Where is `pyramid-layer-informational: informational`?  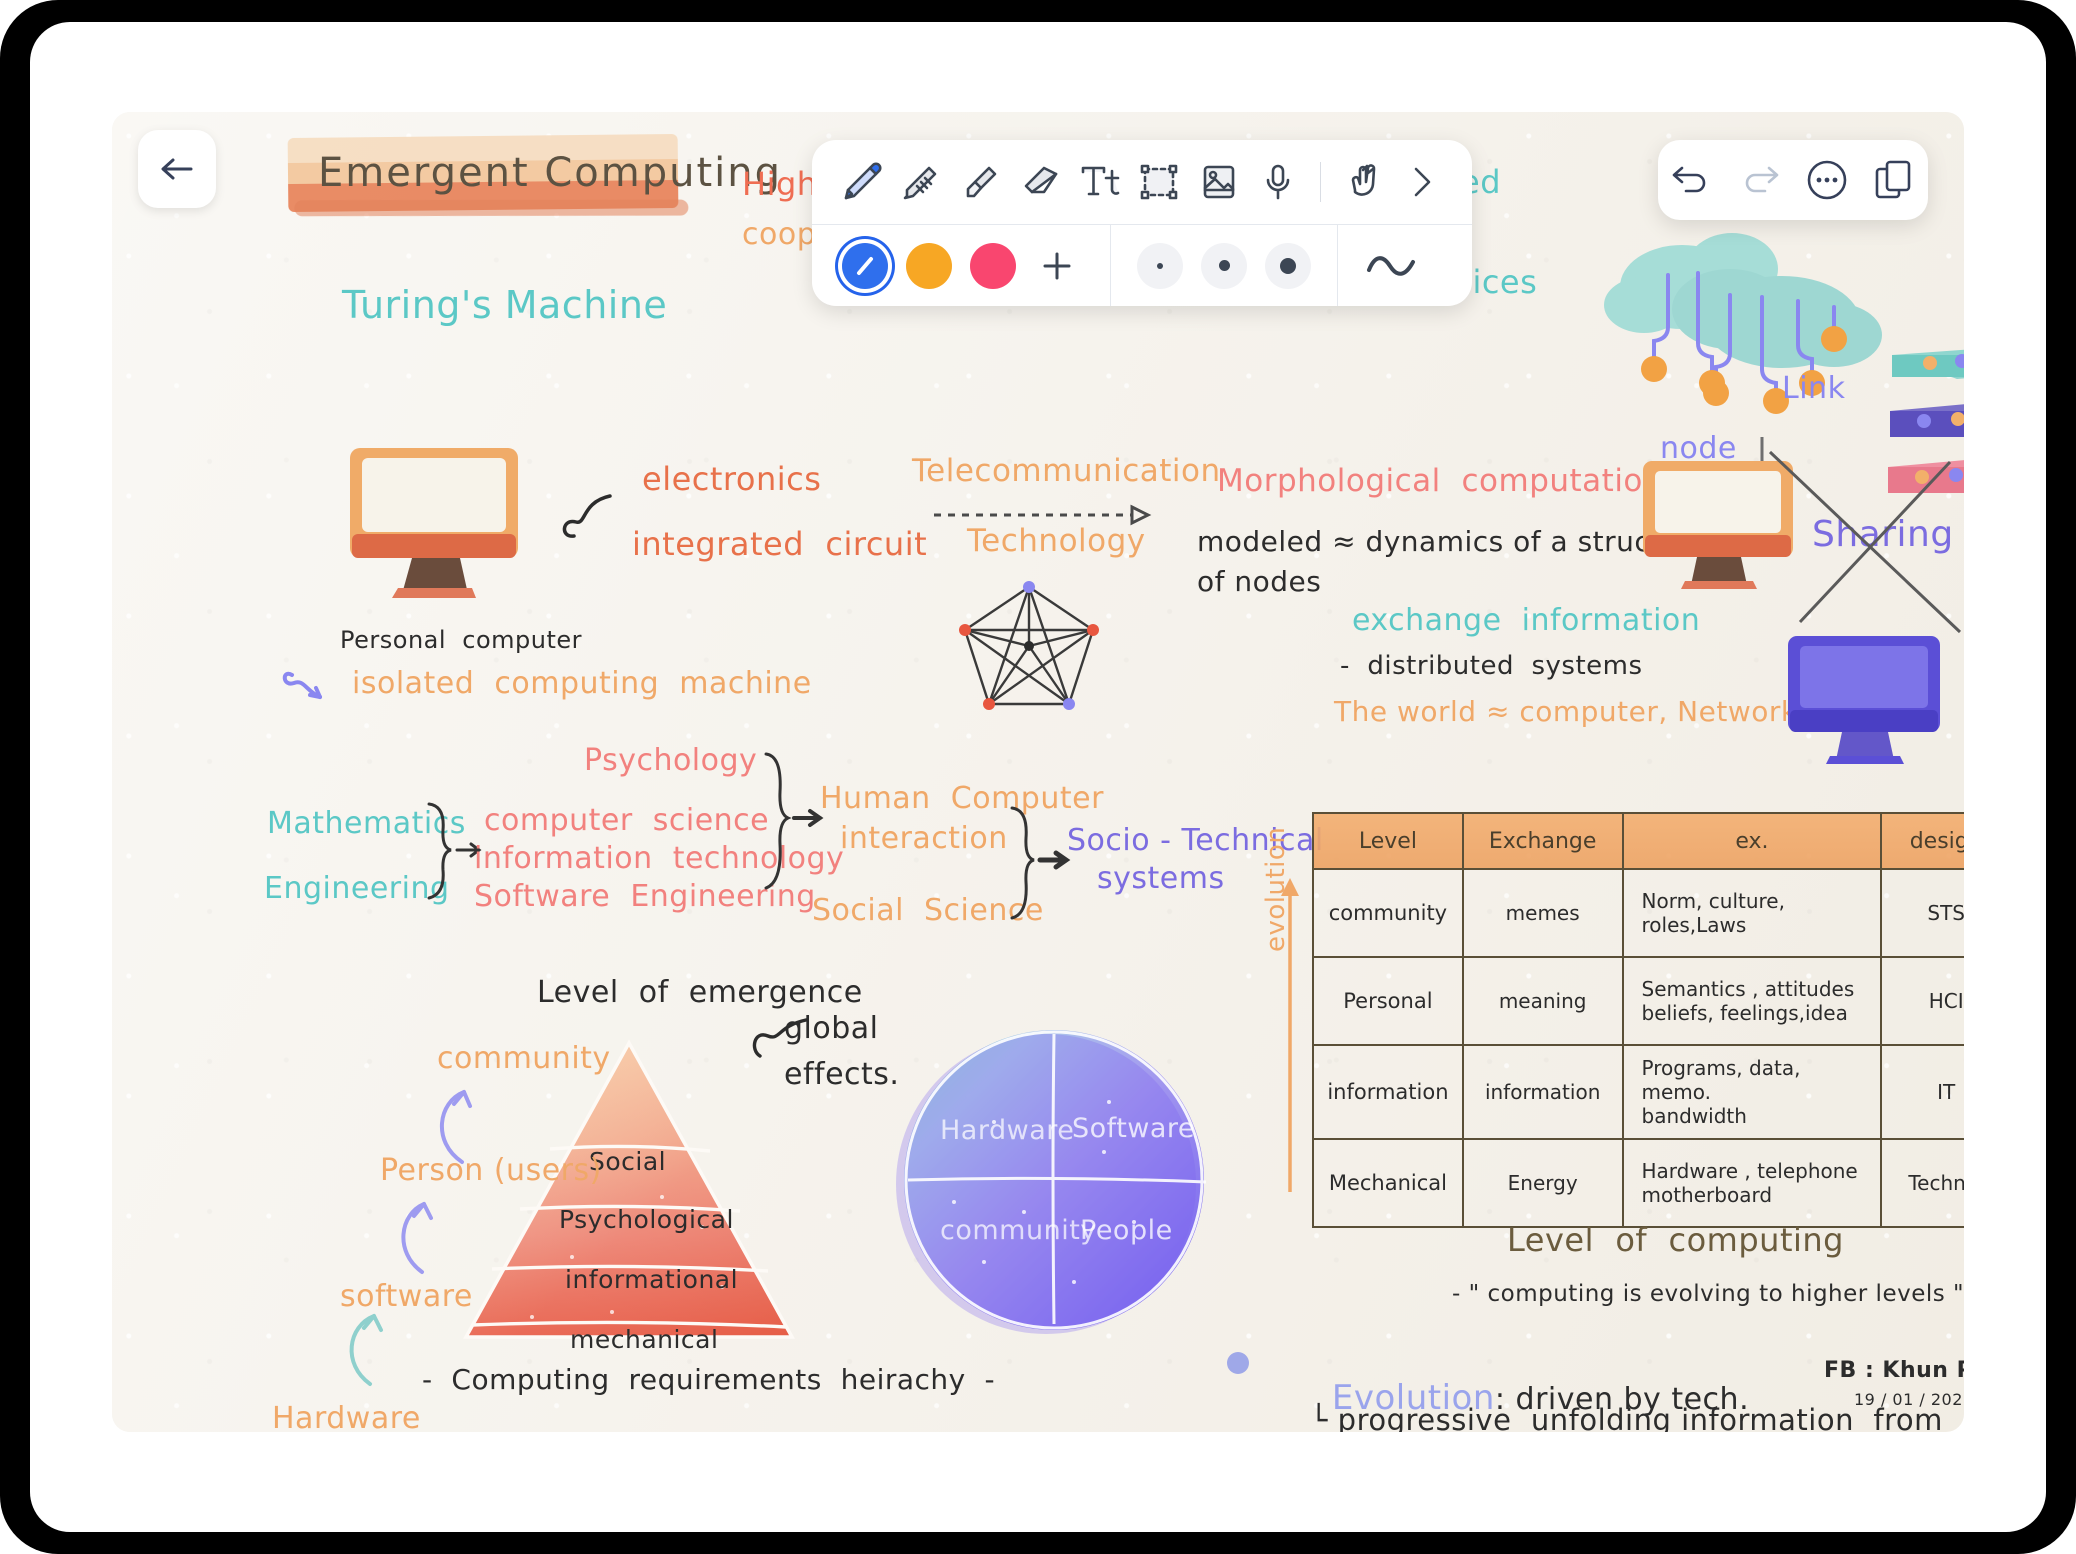
pyramid-layer-informational: informational is located at coordinates (652, 1279).